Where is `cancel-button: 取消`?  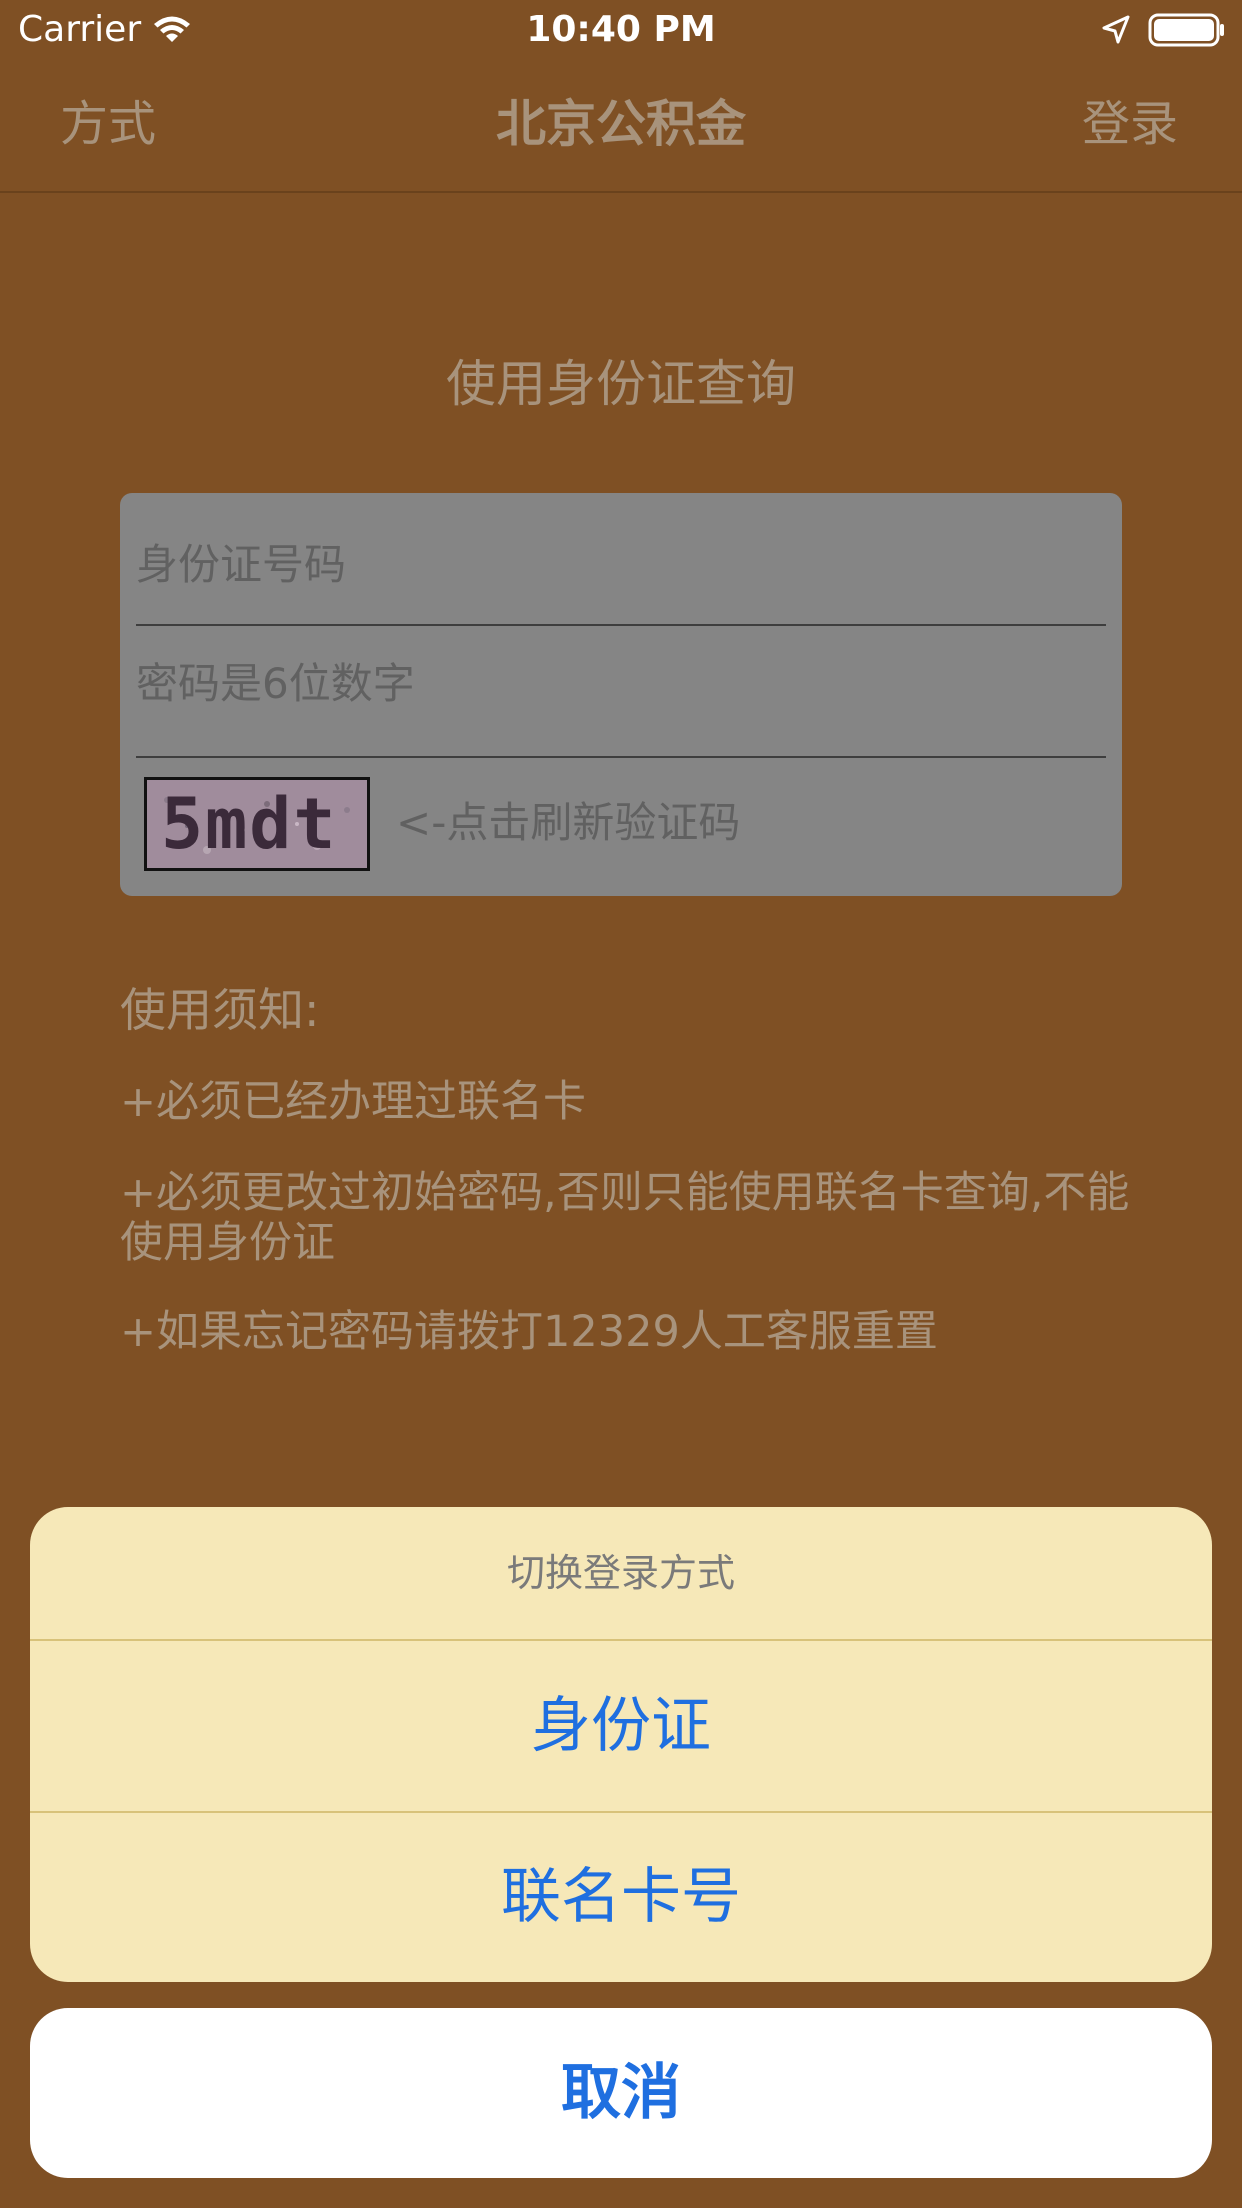
cancel-button: 取消 is located at coordinates (621, 2093).